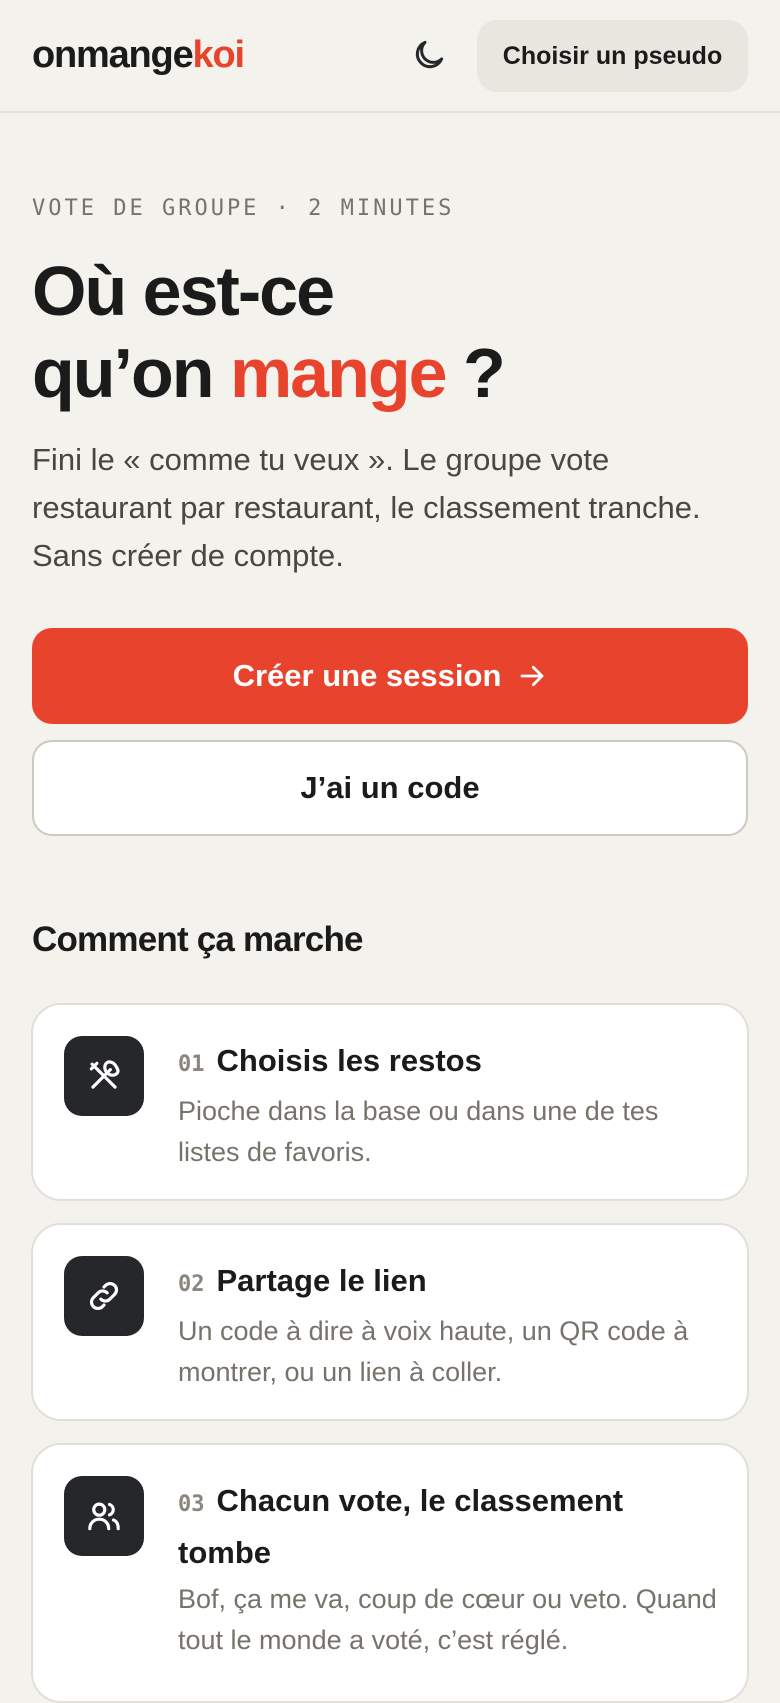 This screenshot has height=1703, width=780. I want to click on hero-title-line2-after: ?, so click(475, 373).